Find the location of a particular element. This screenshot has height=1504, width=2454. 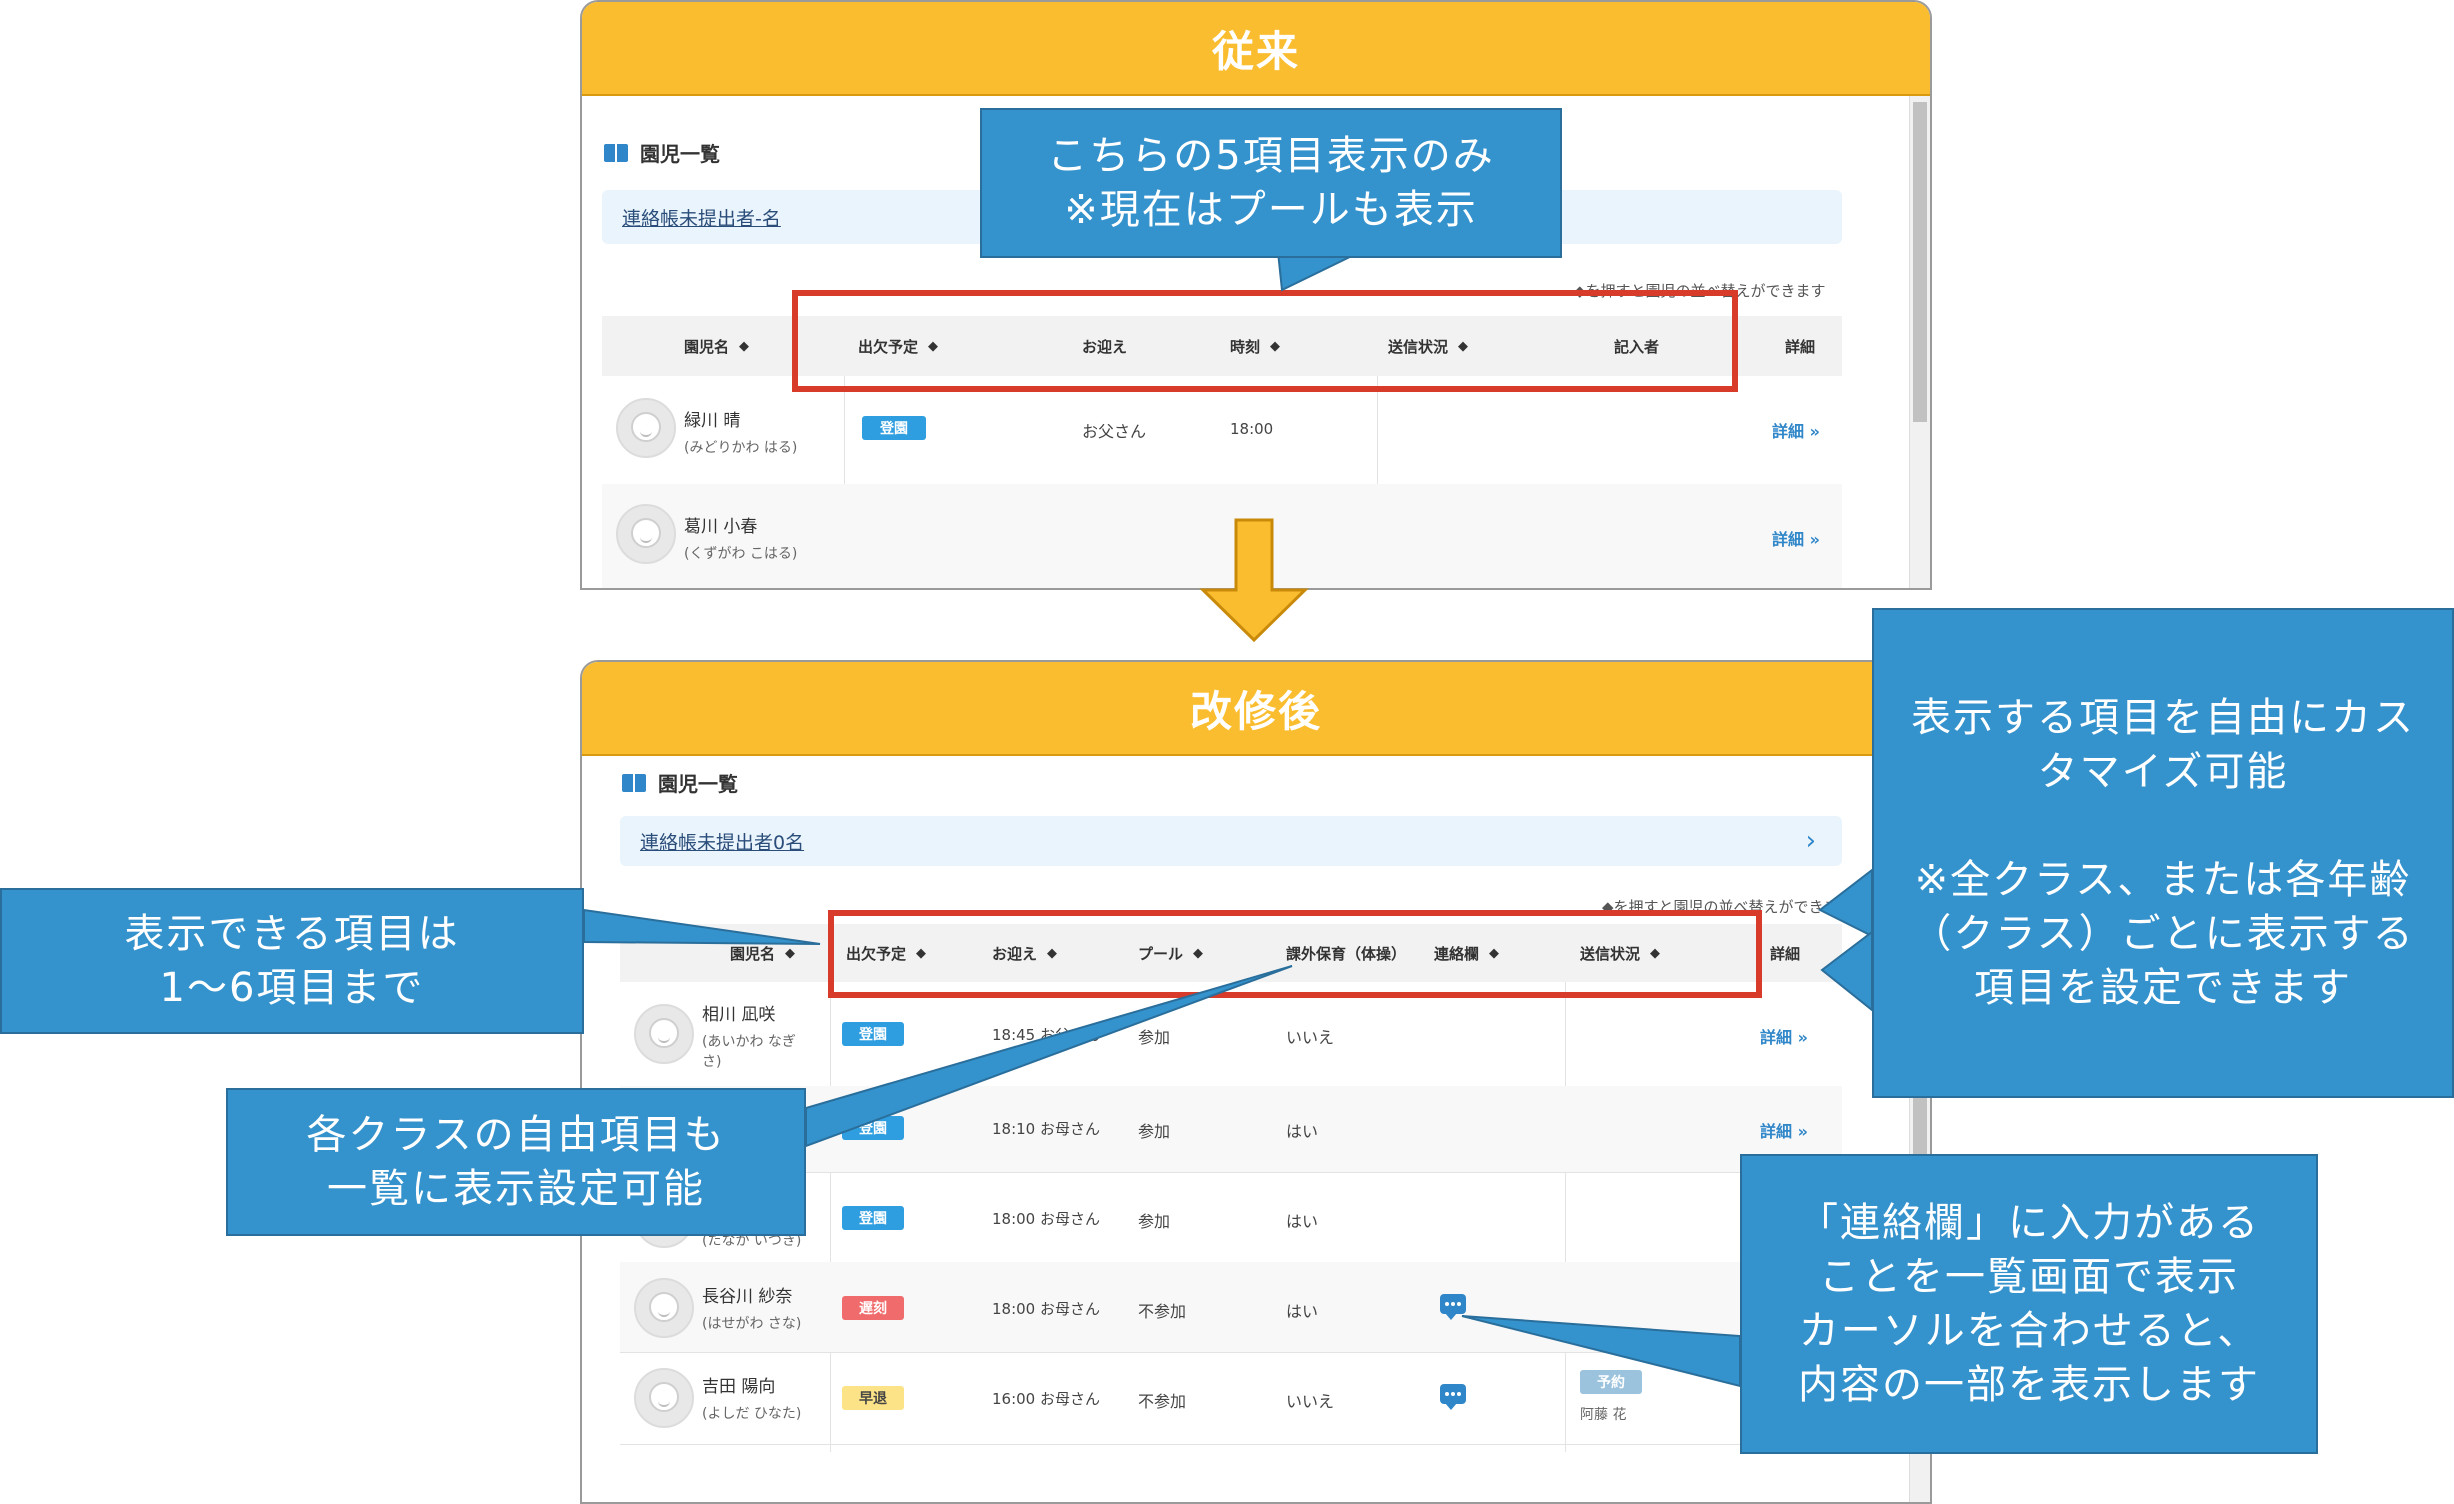

before-highlight-box is located at coordinates (1265, 341).